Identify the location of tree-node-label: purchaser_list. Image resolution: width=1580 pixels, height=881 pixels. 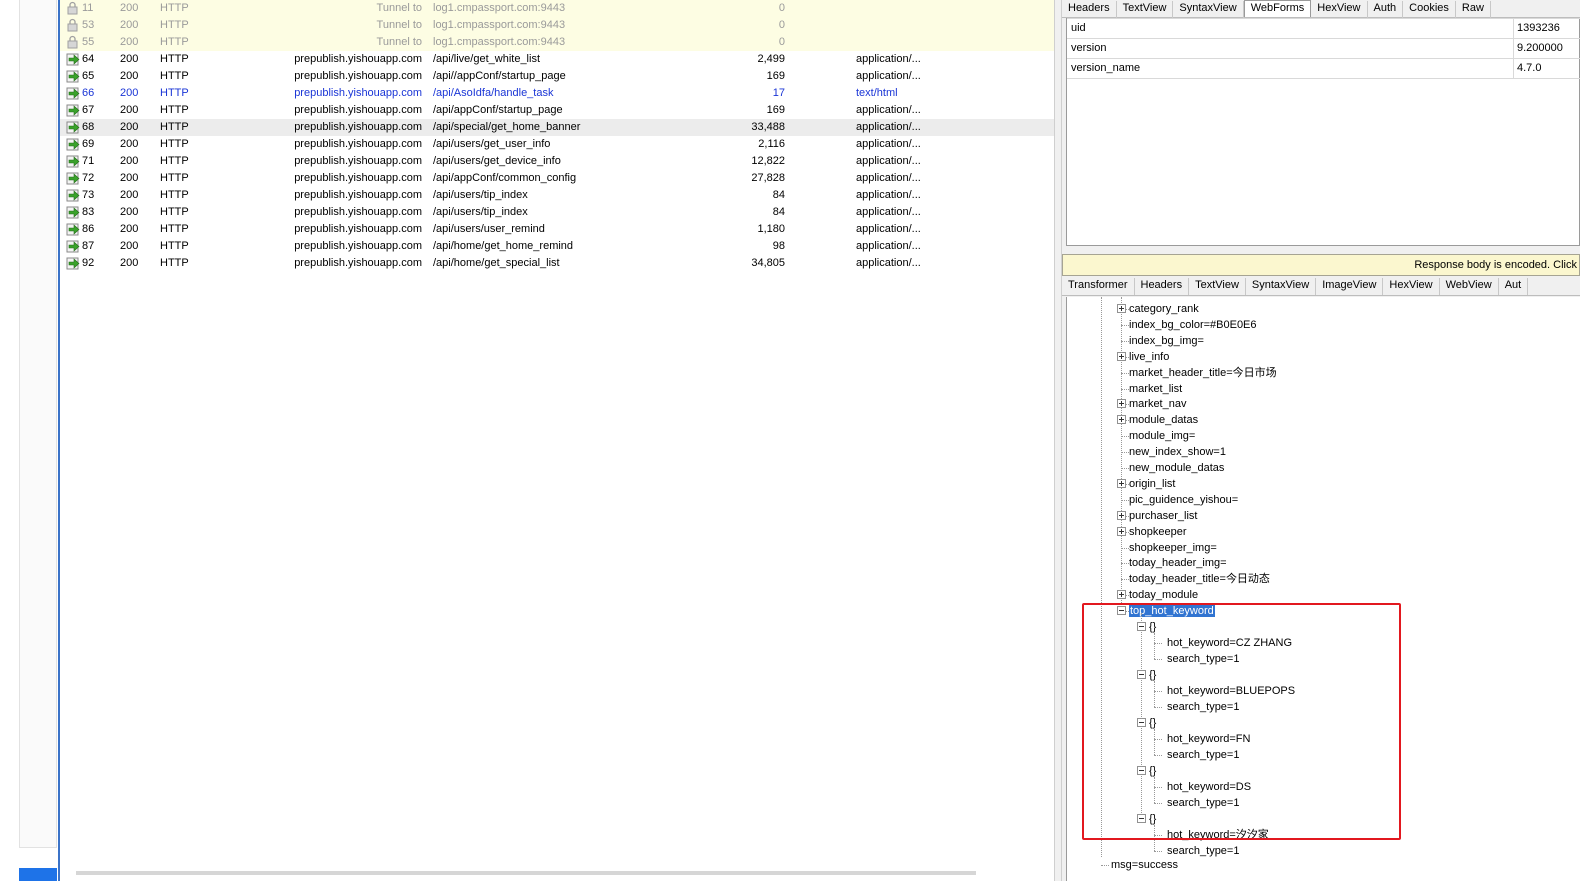
(1163, 516).